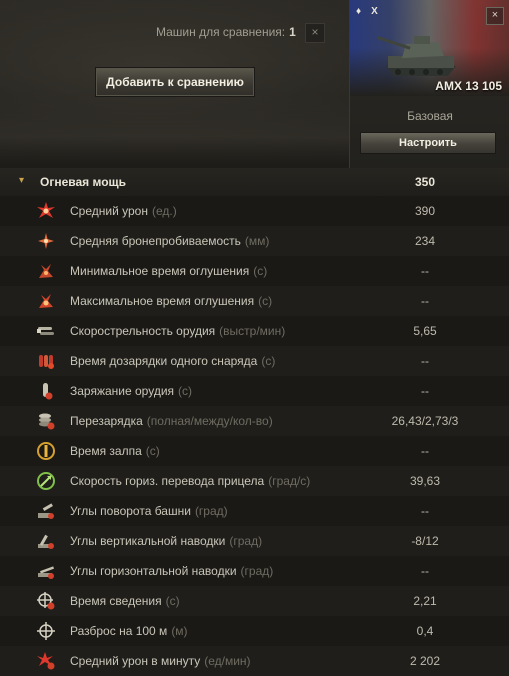  What do you see at coordinates (425, 182) in the screenshot?
I see `section-value: 350` at bounding box center [425, 182].